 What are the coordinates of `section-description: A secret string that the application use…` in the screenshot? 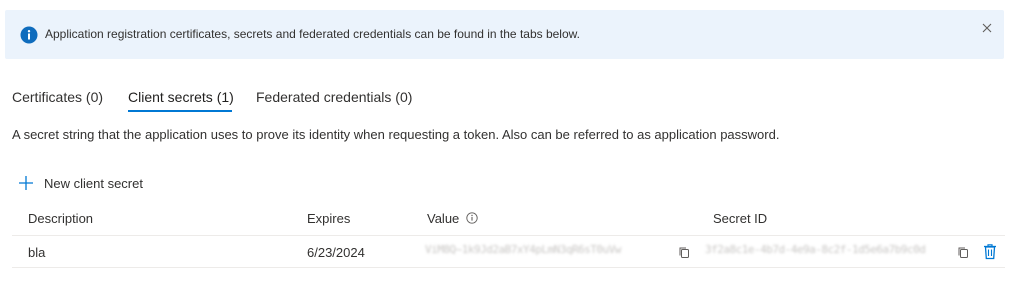 It's located at (396, 134).